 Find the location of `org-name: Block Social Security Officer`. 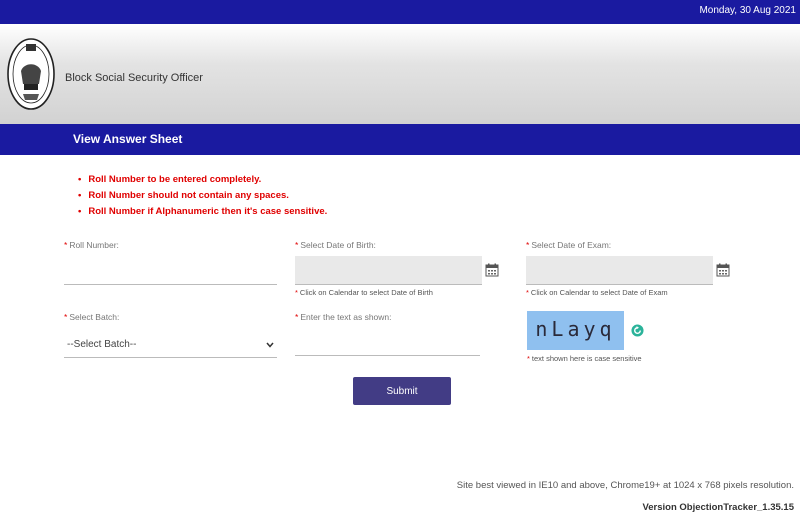

org-name: Block Social Security Officer is located at coordinates (134, 78).